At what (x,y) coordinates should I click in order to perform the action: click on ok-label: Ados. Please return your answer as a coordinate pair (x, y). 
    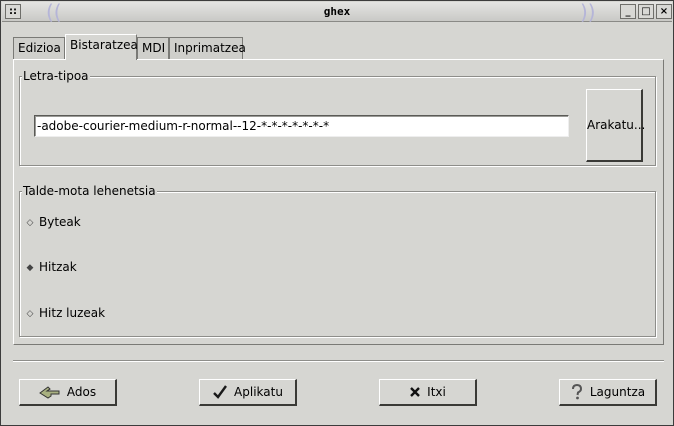
    Looking at the image, I should click on (81, 392).